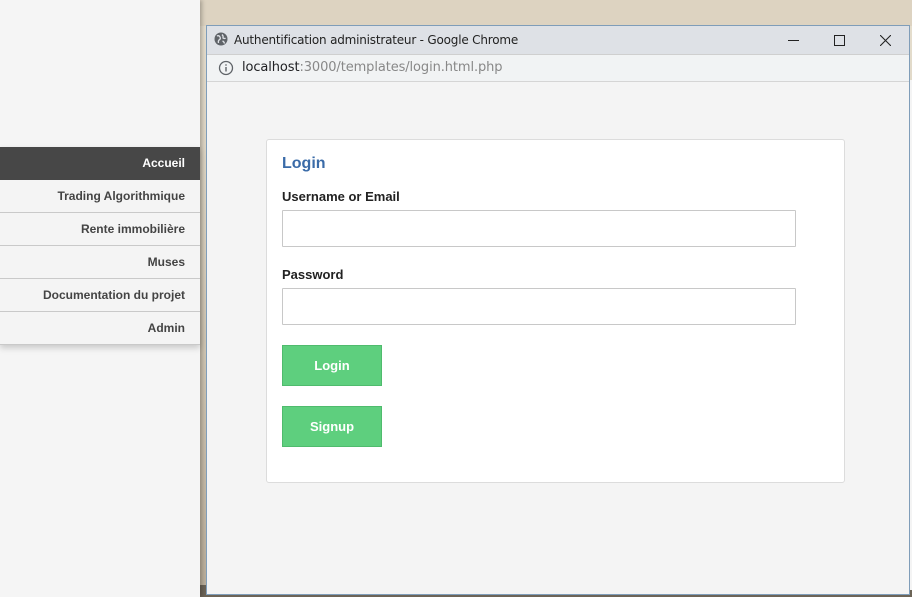 Image resolution: width=912 pixels, height=597 pixels. What do you see at coordinates (100, 163) in the screenshot?
I see `menu-item-accueil: Accueil` at bounding box center [100, 163].